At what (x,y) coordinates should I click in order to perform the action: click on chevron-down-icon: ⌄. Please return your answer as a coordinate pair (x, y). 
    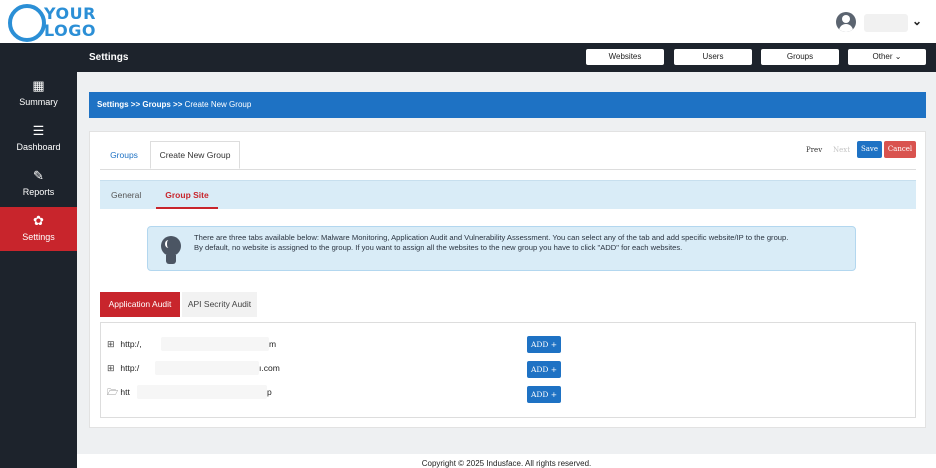
    Looking at the image, I should click on (917, 21).